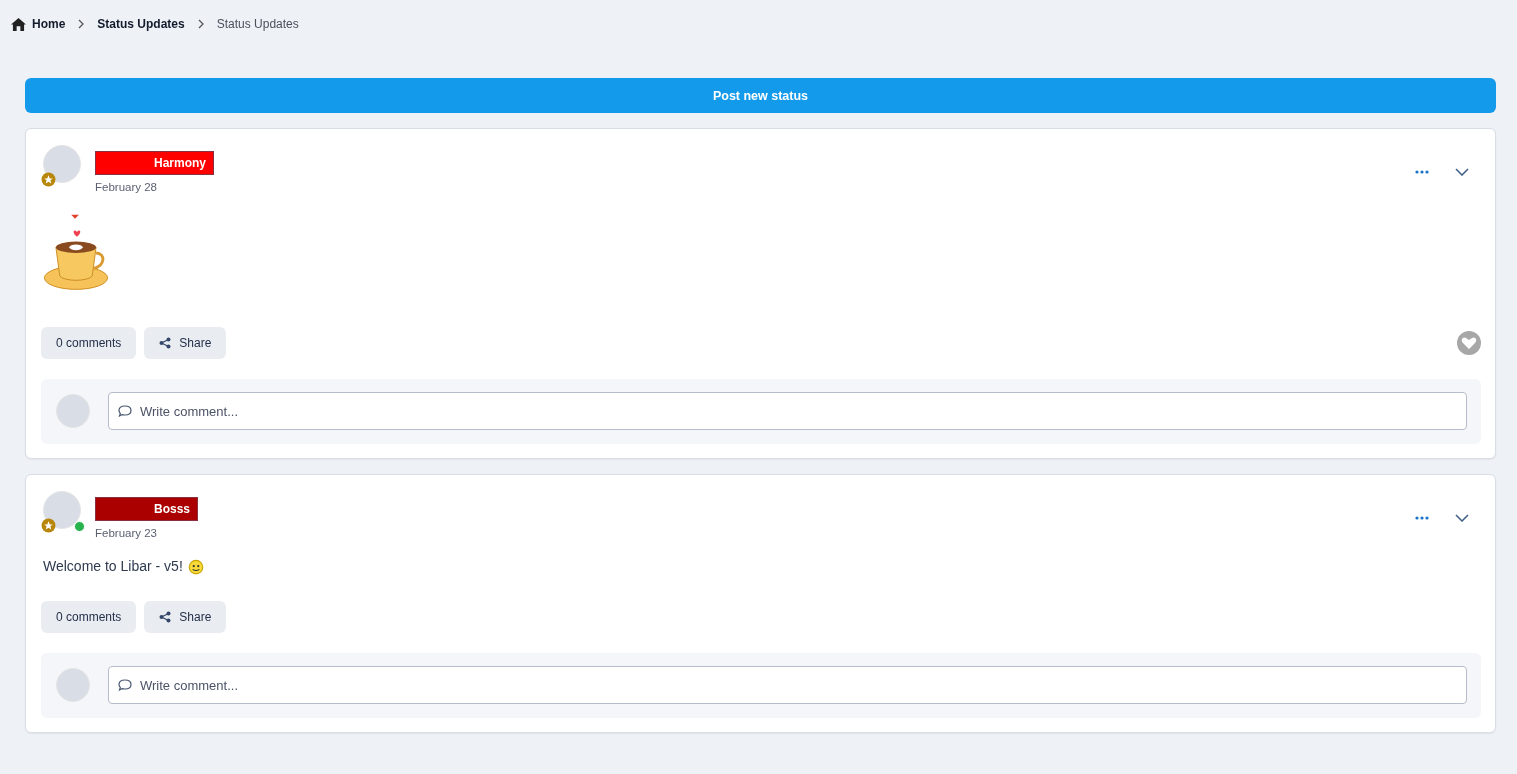 The height and width of the screenshot is (774, 1517). What do you see at coordinates (195, 566) in the screenshot?
I see `smiley-icon` at bounding box center [195, 566].